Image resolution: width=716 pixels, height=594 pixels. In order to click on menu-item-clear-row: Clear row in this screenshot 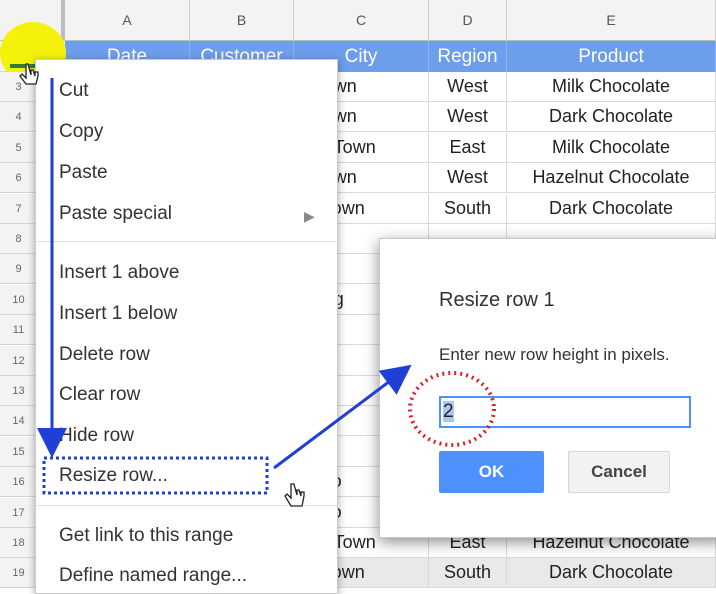, I will do `click(99, 395)`.